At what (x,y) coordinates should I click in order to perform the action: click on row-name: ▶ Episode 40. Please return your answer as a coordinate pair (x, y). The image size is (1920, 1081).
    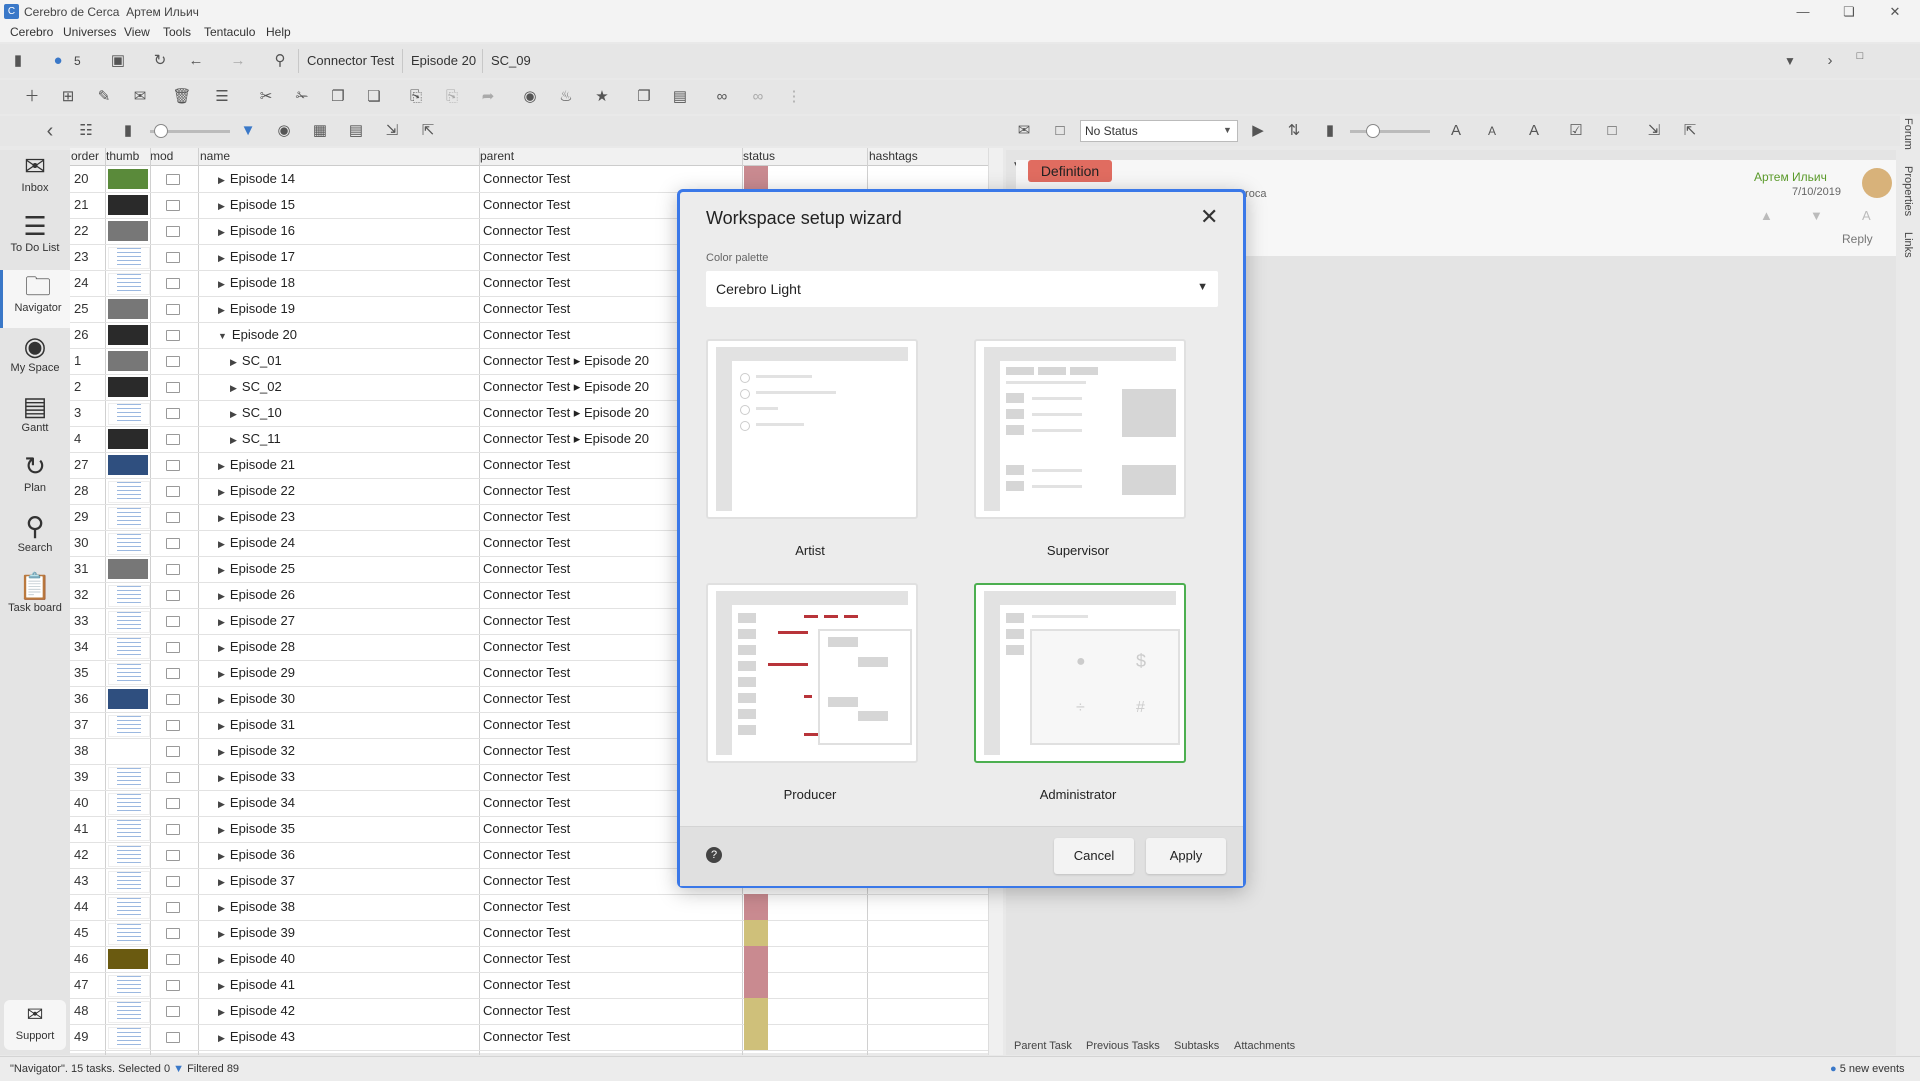
    Looking at the image, I should click on (256, 958).